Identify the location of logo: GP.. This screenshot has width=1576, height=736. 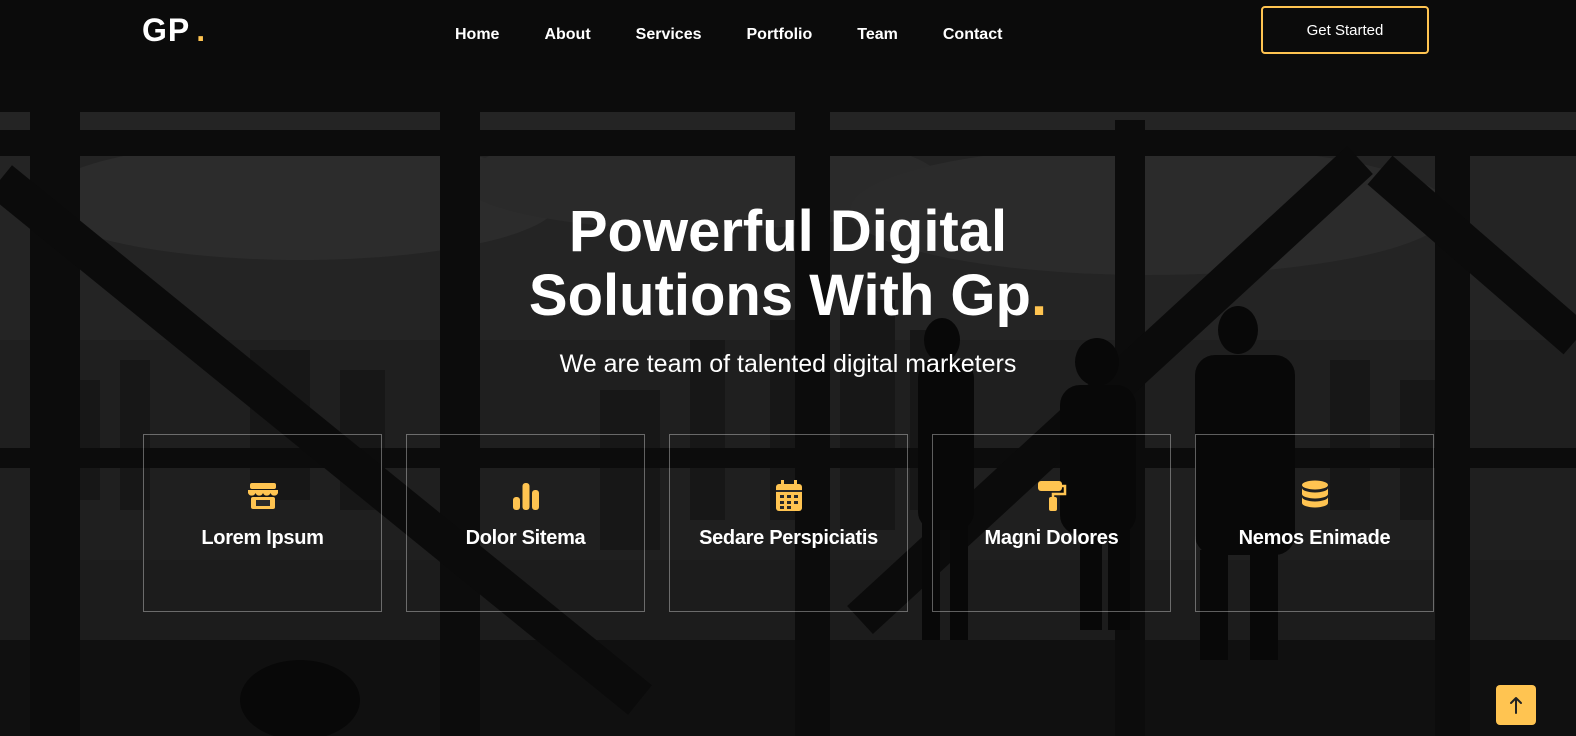
(174, 30).